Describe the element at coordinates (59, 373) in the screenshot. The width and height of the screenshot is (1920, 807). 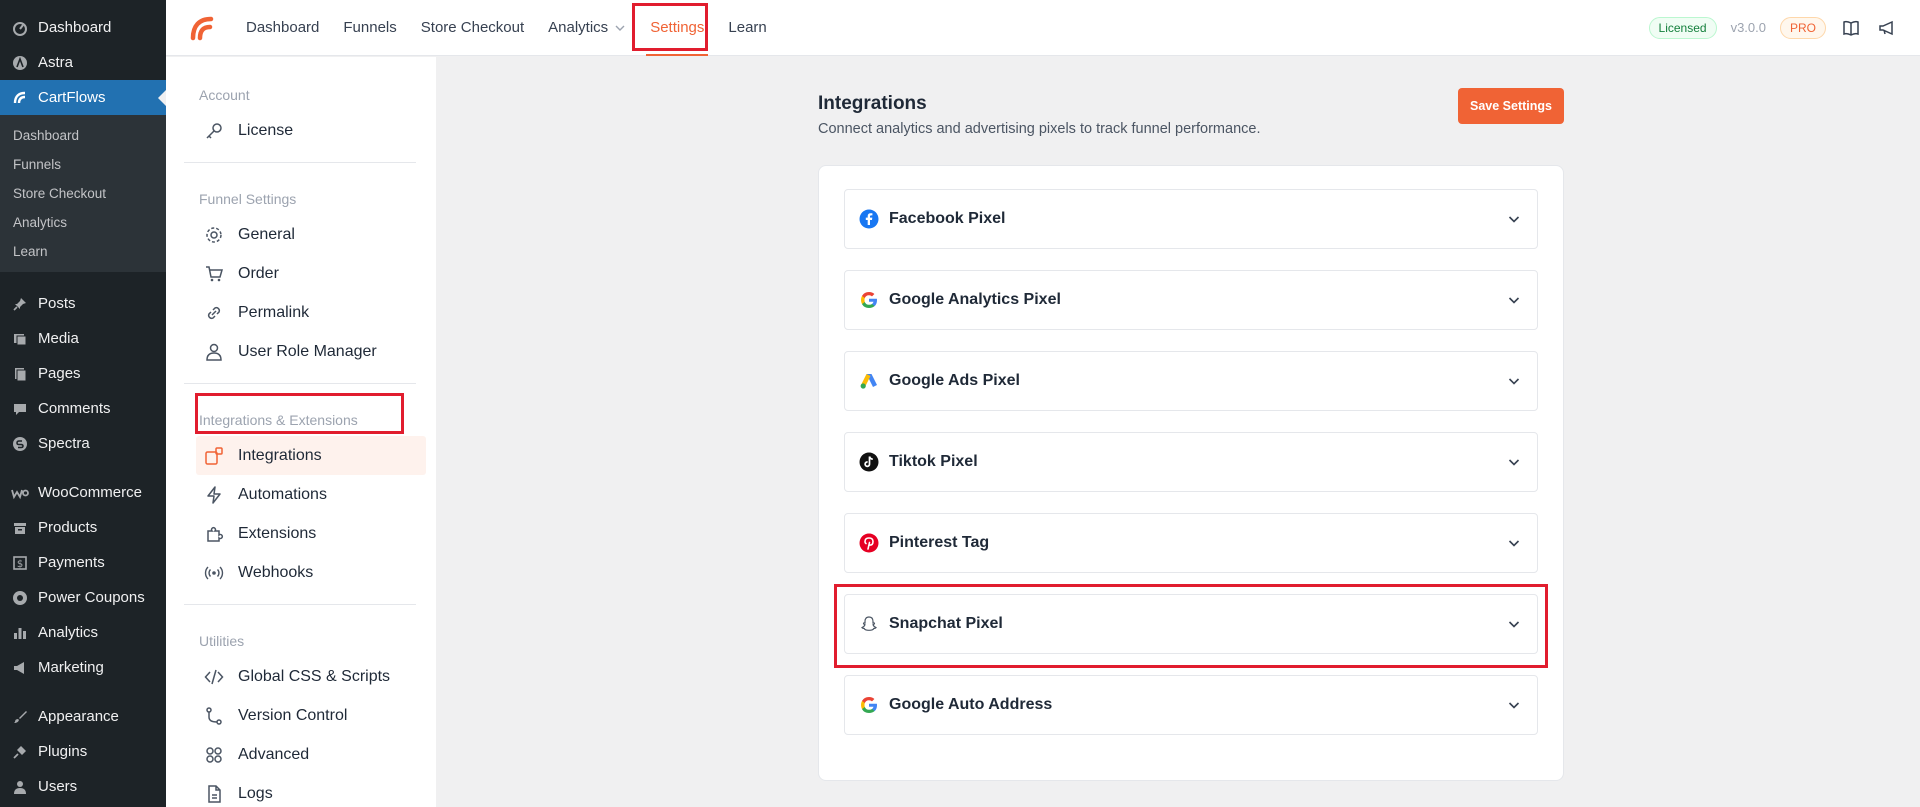
I see `wp-menu-label: Pages` at that location.